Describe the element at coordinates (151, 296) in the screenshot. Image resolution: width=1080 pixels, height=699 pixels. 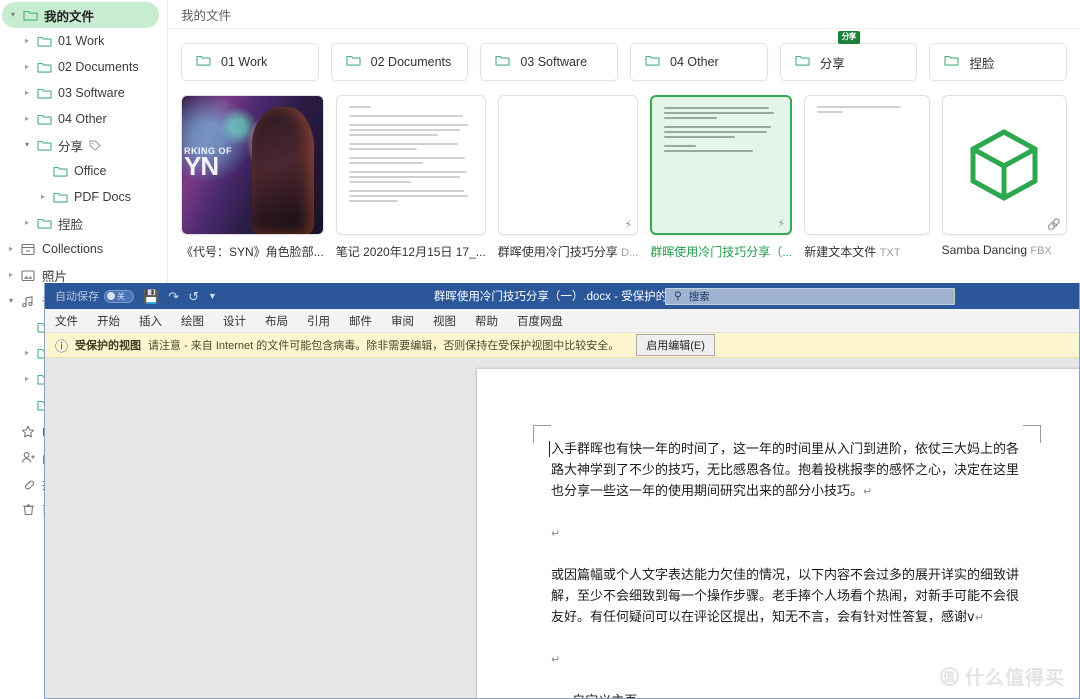
I see `save-icon: 💾` at that location.